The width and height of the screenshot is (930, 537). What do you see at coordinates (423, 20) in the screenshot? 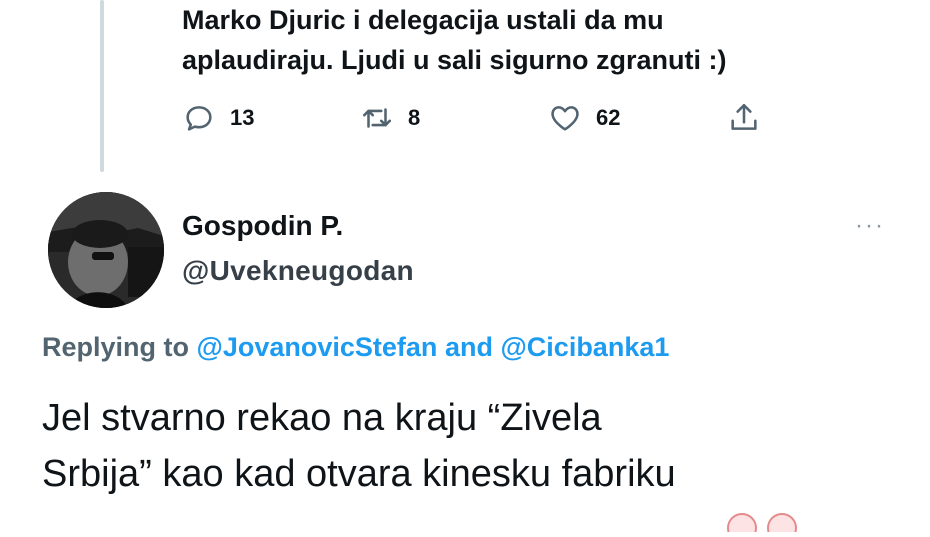
I see `previous-tweet-line-1: Marko Djuric i delegacija ustali da mu` at bounding box center [423, 20].